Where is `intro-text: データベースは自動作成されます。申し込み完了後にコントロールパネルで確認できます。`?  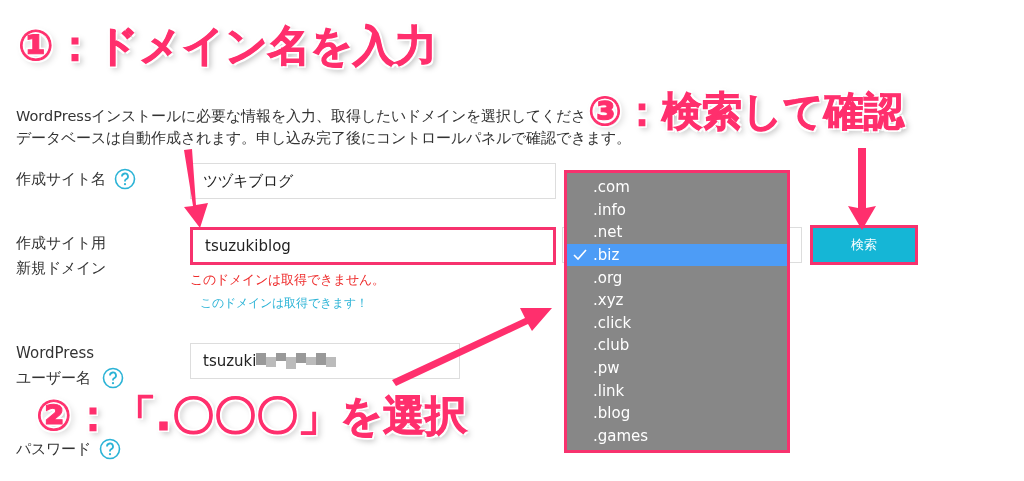 intro-text: データベースは自動作成されます。申し込み完了後にコントロールパネルで確認できます。 is located at coordinates (323, 138).